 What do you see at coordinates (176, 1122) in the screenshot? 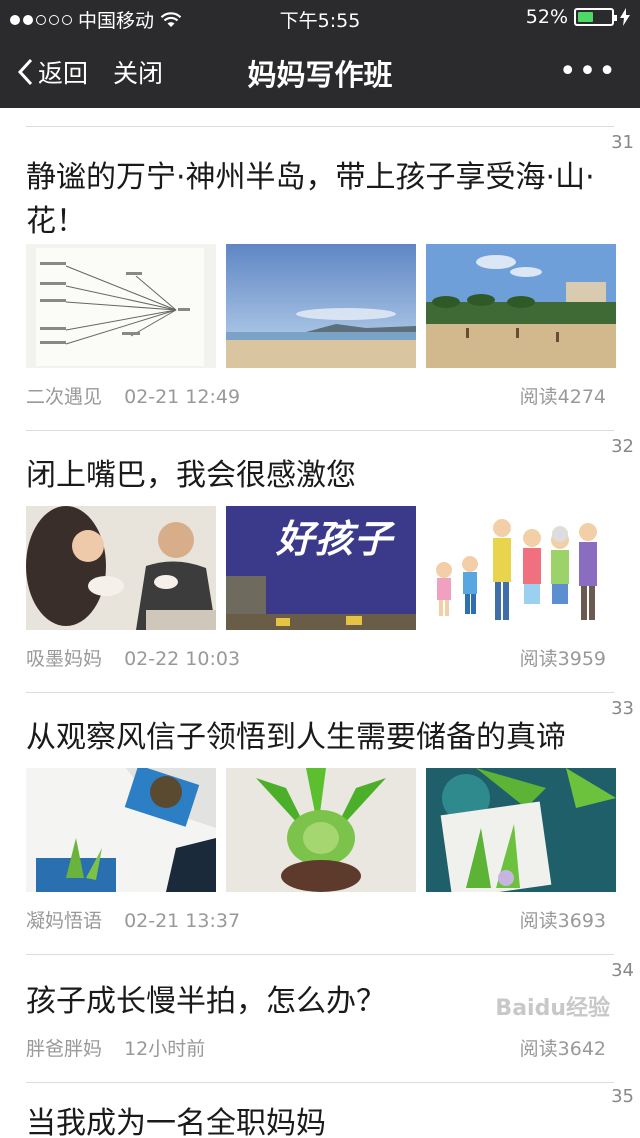
I see `article-title: 当我成为一名全职妈妈` at bounding box center [176, 1122].